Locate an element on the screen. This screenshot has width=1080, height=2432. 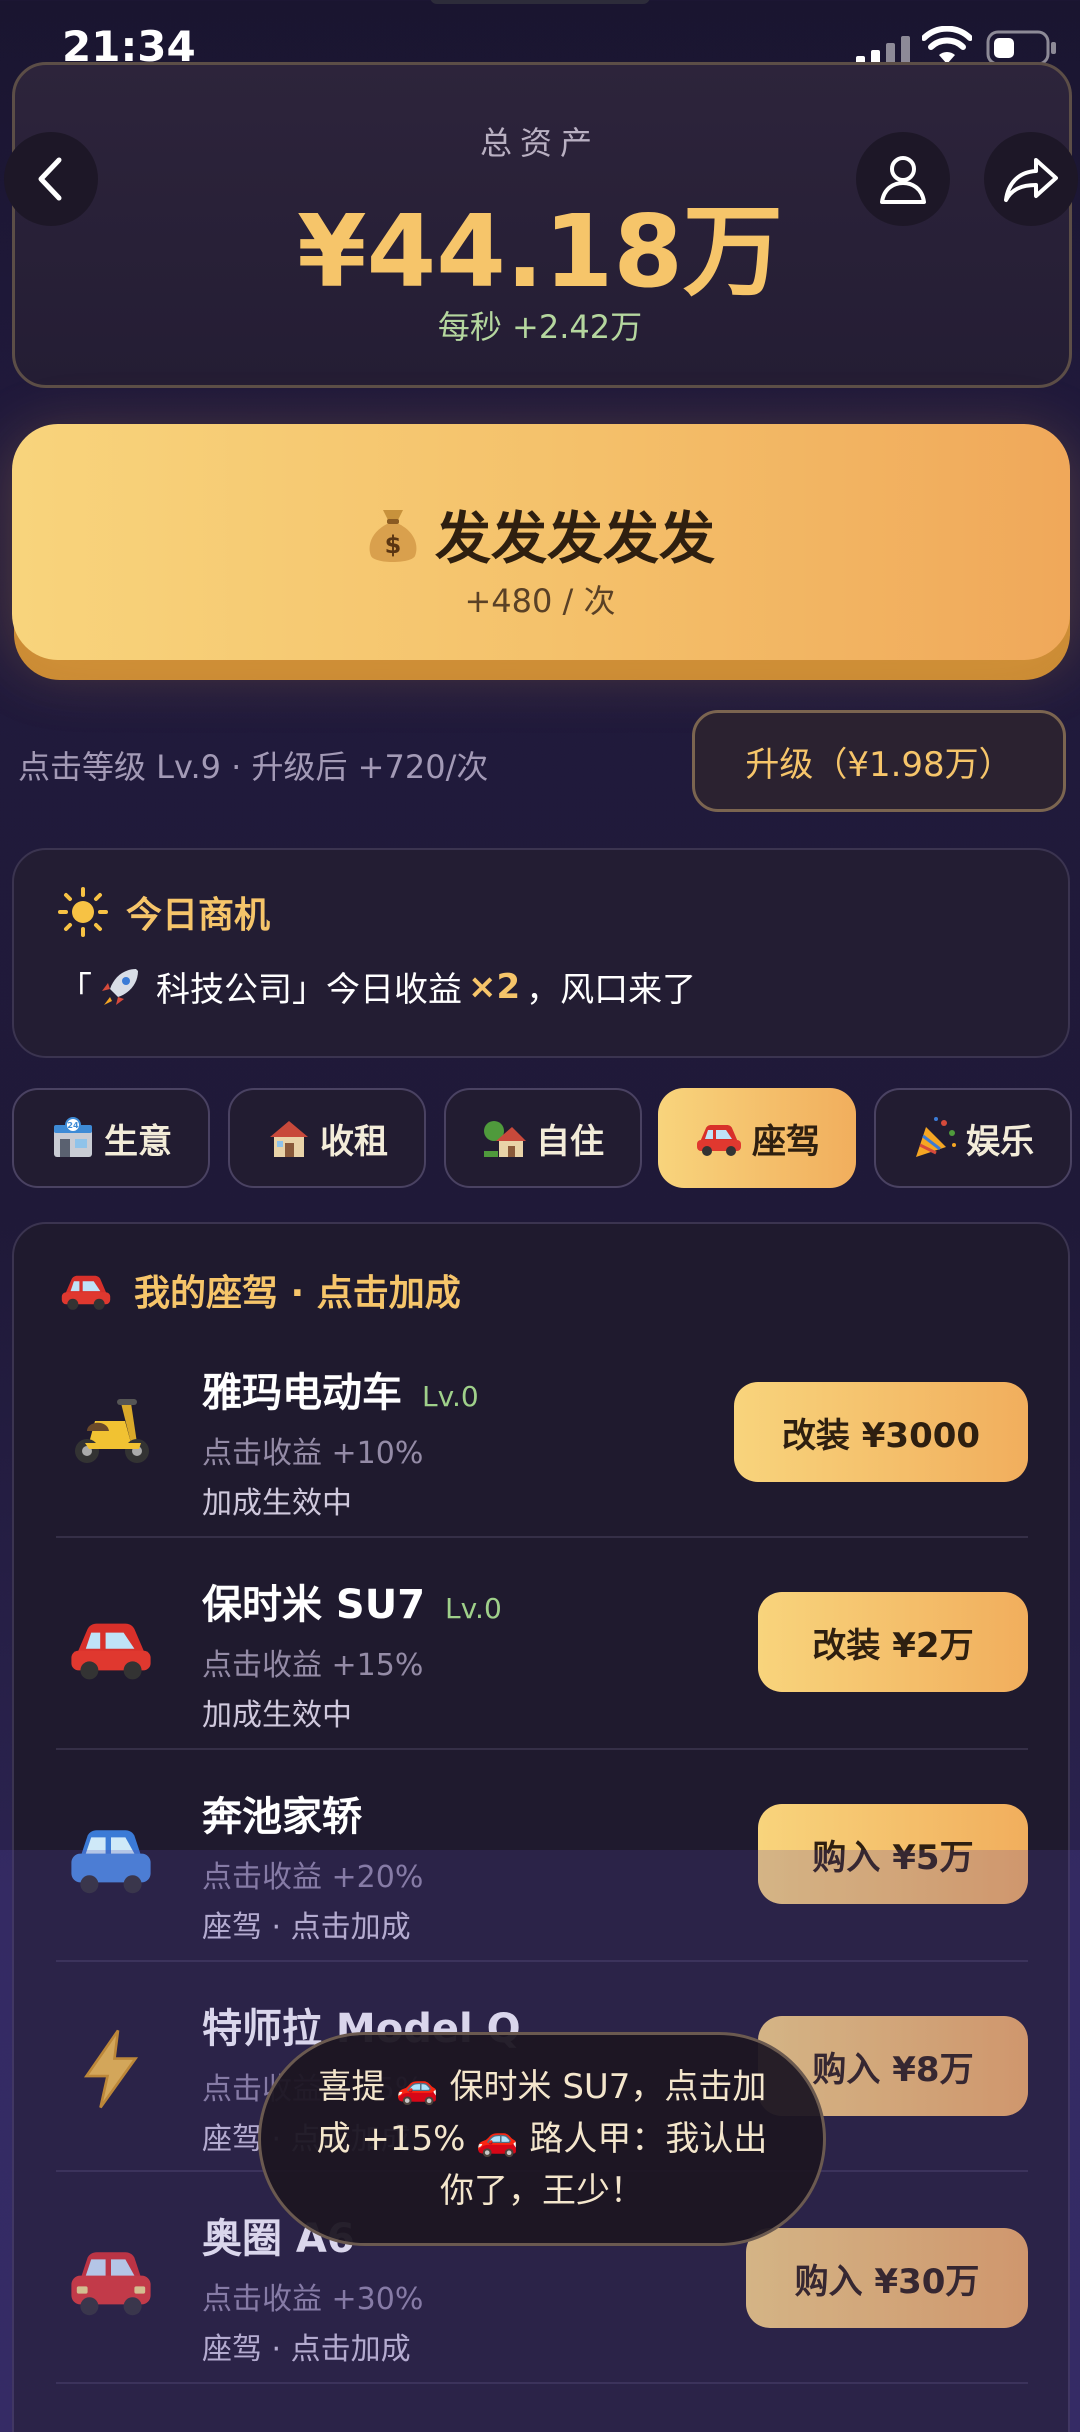
buy-button-3: 购入 ¥5万 is located at coordinates (893, 1854).